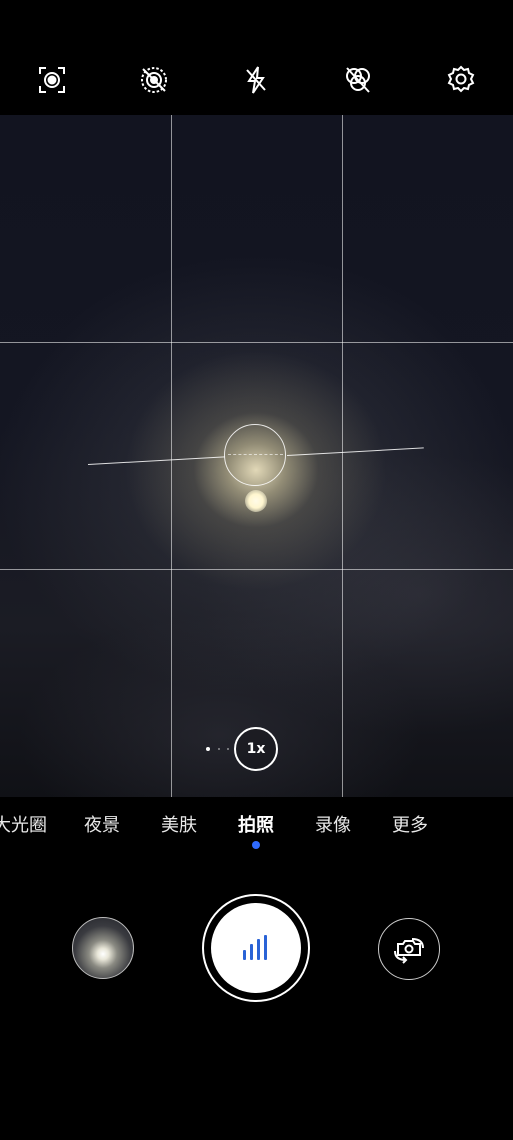 The image size is (513, 1140). What do you see at coordinates (179, 824) in the screenshot?
I see `mode-beauty: 美肤` at bounding box center [179, 824].